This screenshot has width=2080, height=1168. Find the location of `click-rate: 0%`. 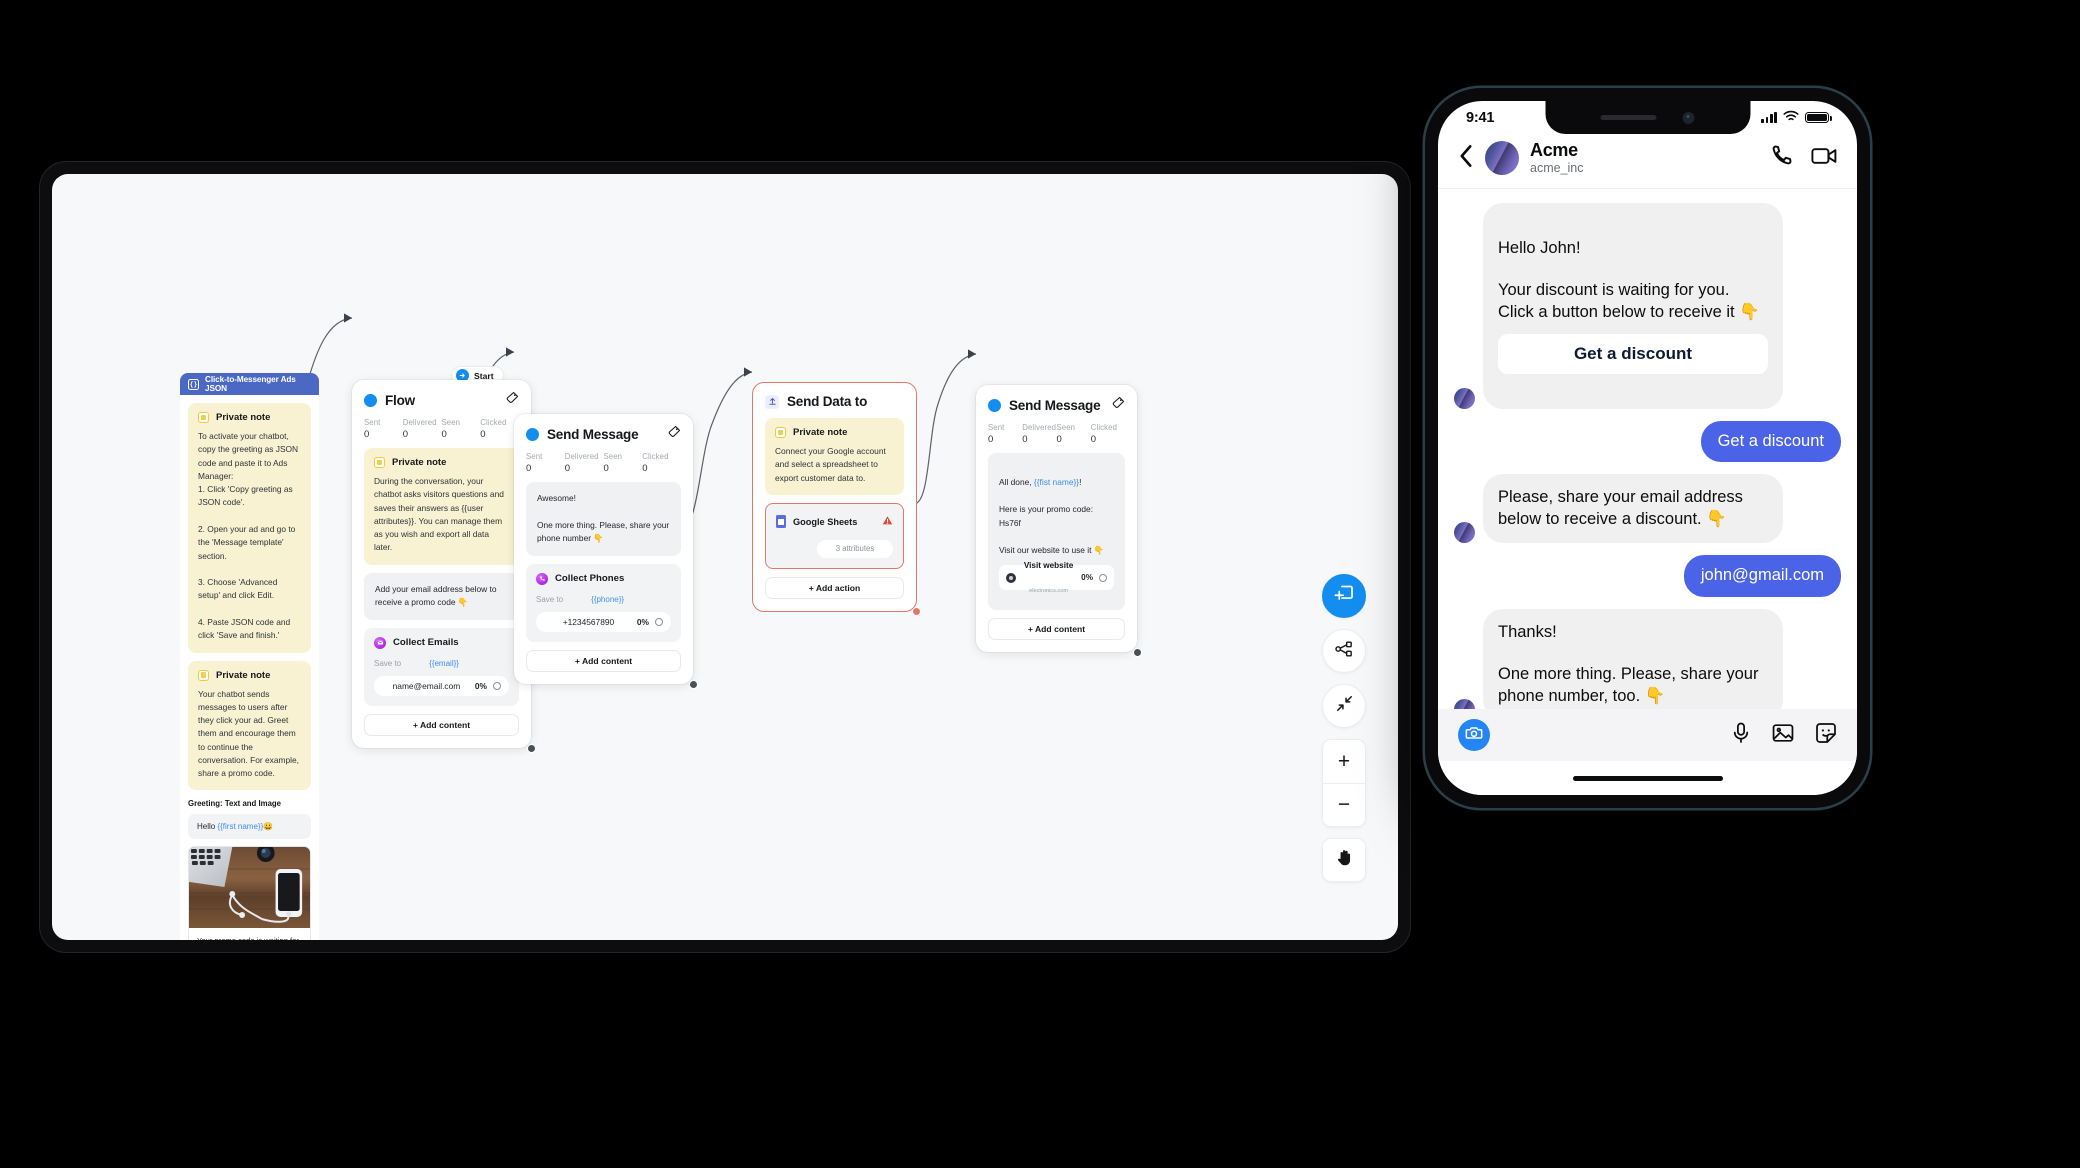

click-rate: 0% is located at coordinates (642, 621).